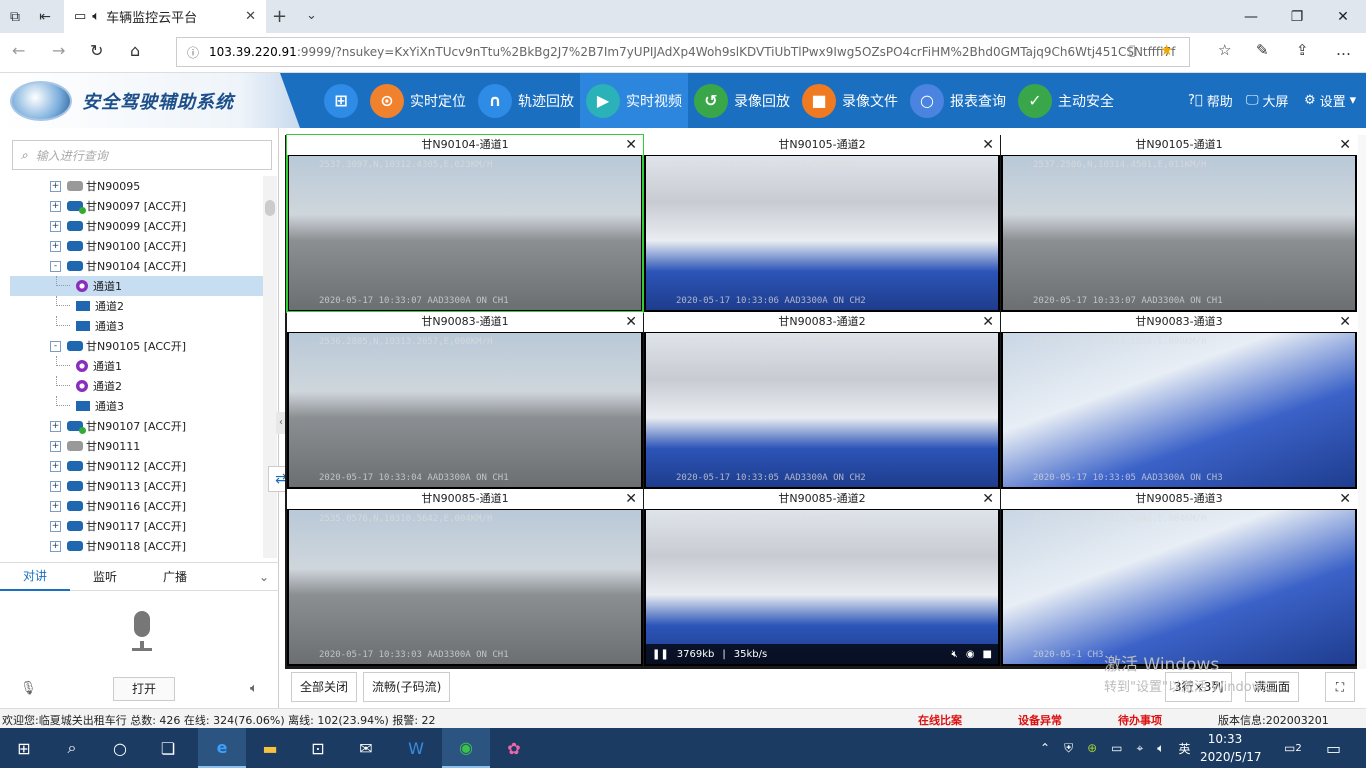 The height and width of the screenshot is (768, 1366). I want to click on menu-item-0: ⊙ 实时定位, so click(418, 100).